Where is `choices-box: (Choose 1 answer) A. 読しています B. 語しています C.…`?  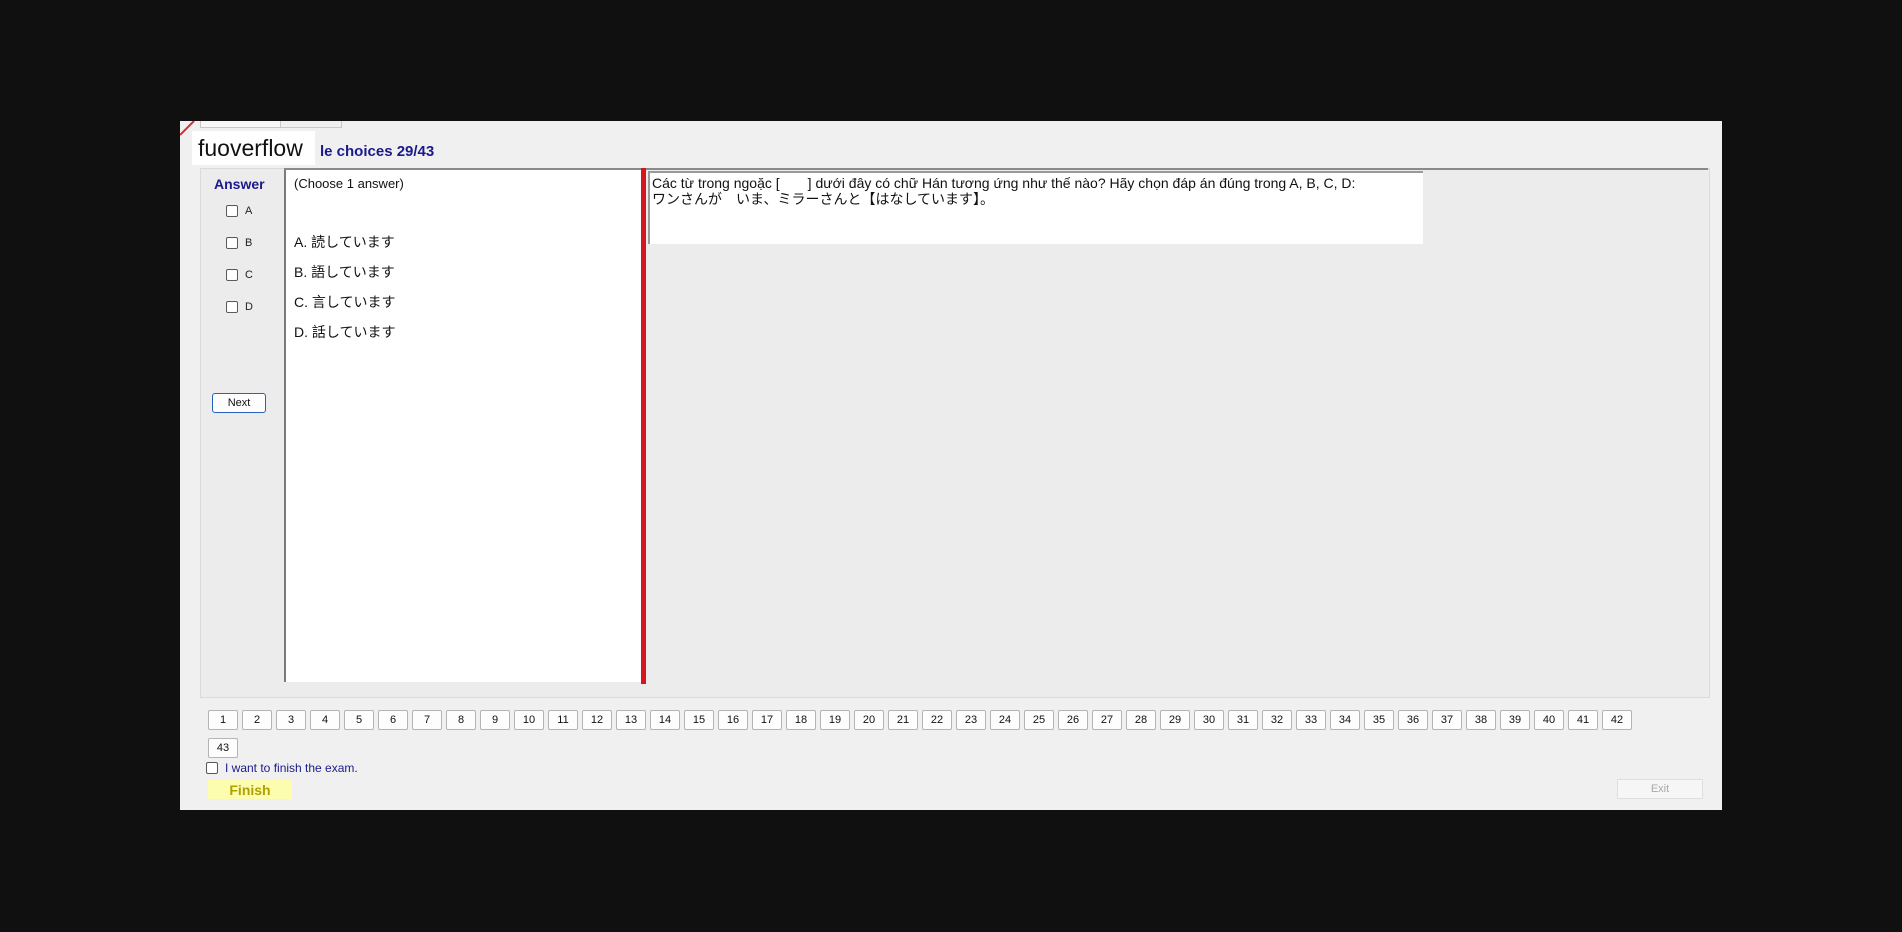 choices-box: (Choose 1 answer) A. 読しています B. 語しています C.… is located at coordinates (463, 426).